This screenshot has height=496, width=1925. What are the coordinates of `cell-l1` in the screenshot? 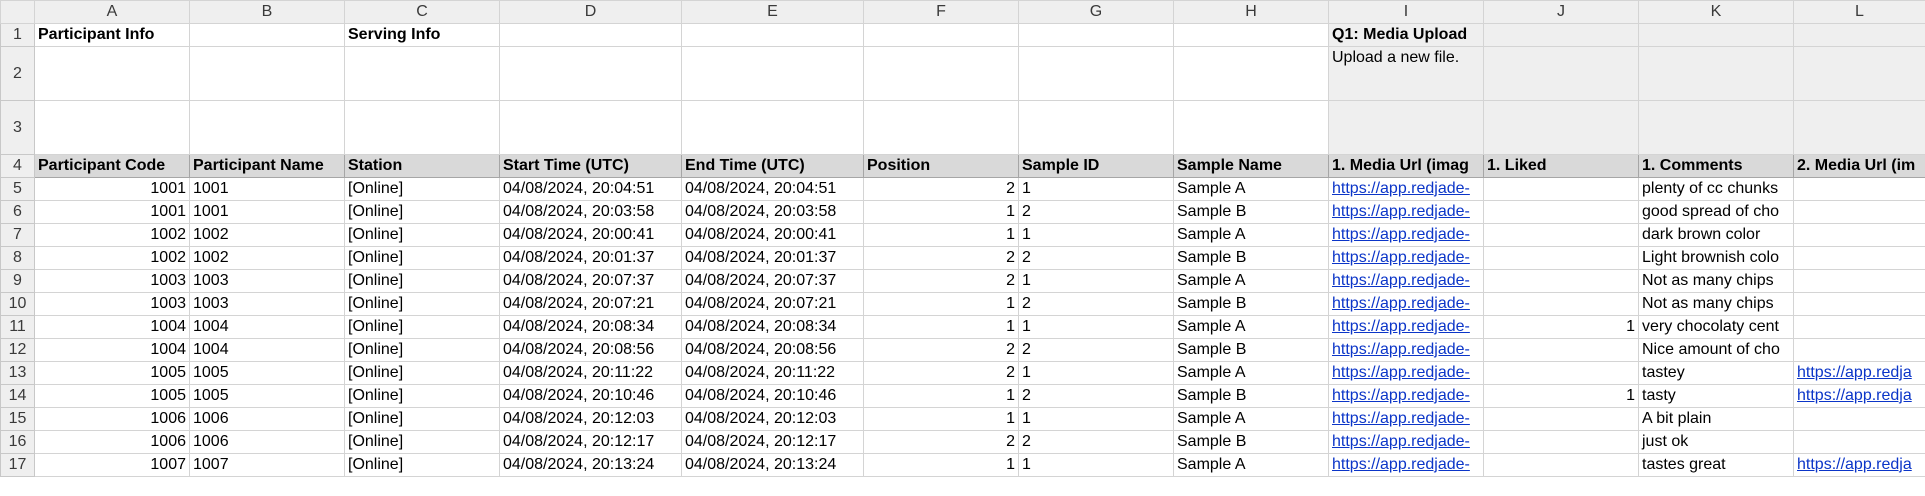 It's located at (1859, 35).